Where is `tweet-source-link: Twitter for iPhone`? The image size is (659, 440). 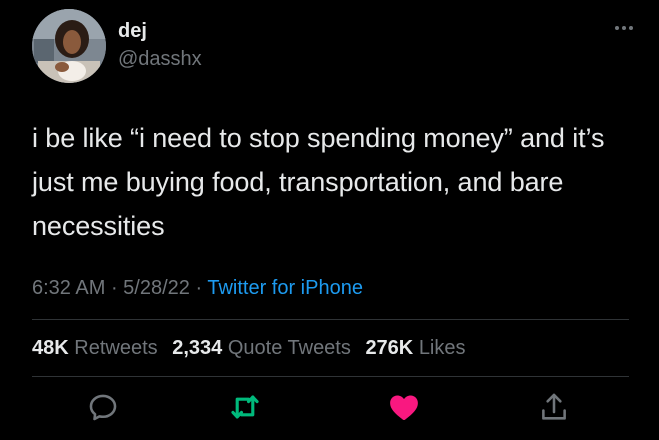
tweet-source-link: Twitter for iPhone is located at coordinates (285, 288).